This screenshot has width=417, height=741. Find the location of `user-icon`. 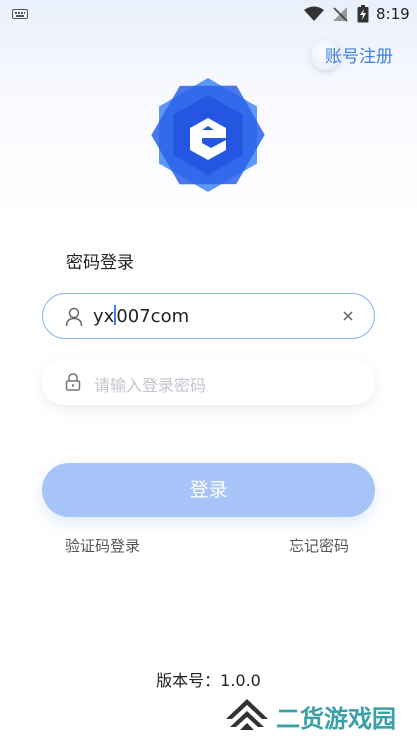

user-icon is located at coordinates (74, 317).